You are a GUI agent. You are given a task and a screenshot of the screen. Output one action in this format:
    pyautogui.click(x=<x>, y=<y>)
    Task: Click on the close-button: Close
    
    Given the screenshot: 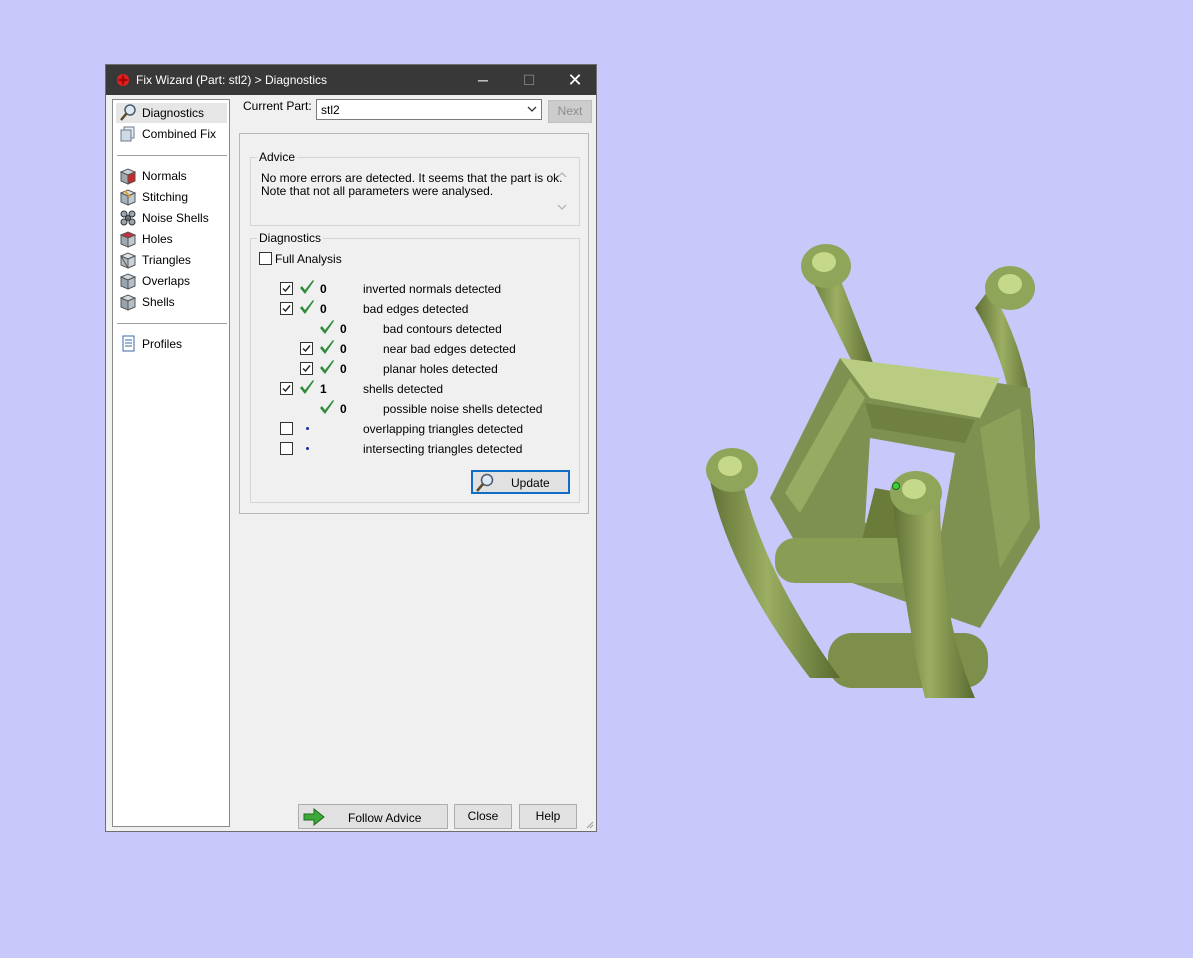 What is the action you would take?
    pyautogui.click(x=483, y=816)
    